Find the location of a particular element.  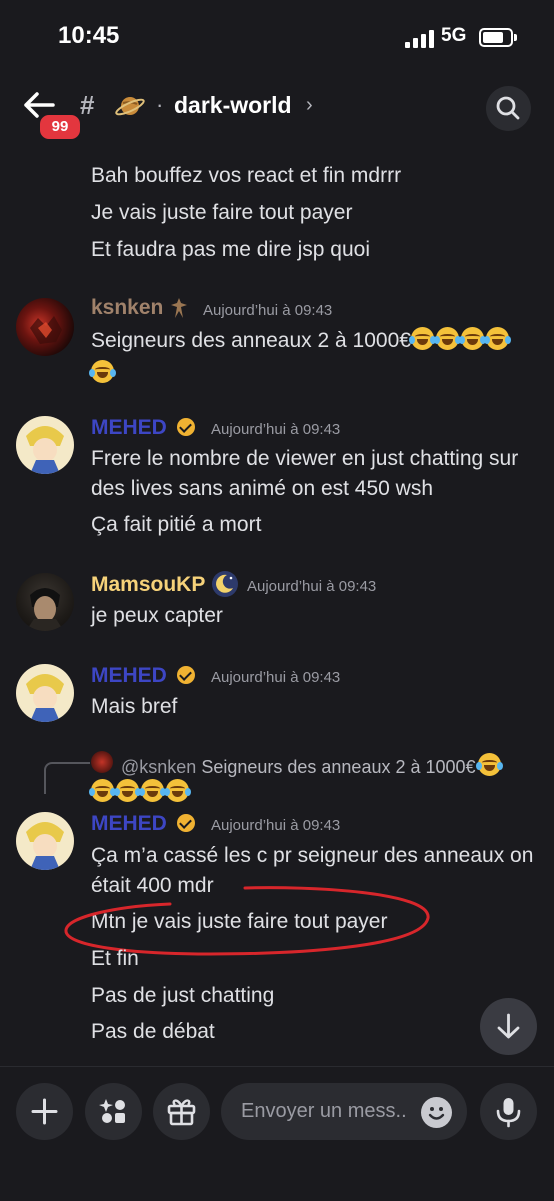

message-line: des lives sans animé on est 450 wsh is located at coordinates (262, 488).